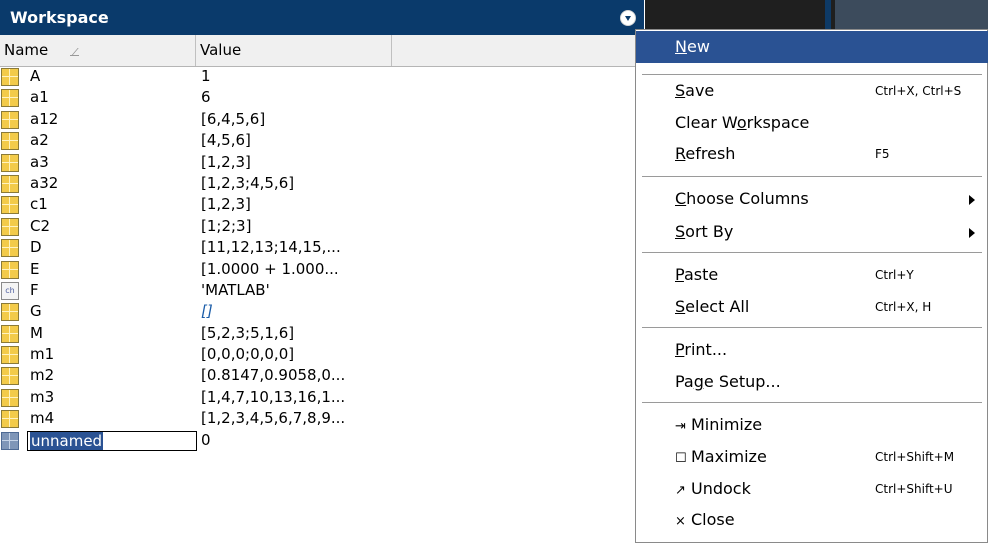 The height and width of the screenshot is (543, 988). Describe the element at coordinates (747, 198) in the screenshot. I see `menu-label-part: hoose Columns` at that location.